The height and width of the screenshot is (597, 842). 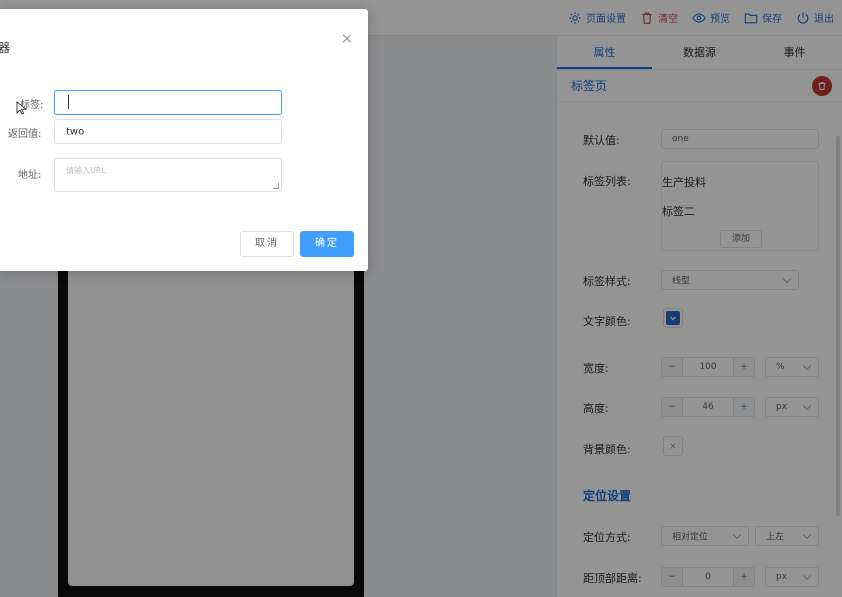 I want to click on return-value-input: two, so click(x=168, y=131).